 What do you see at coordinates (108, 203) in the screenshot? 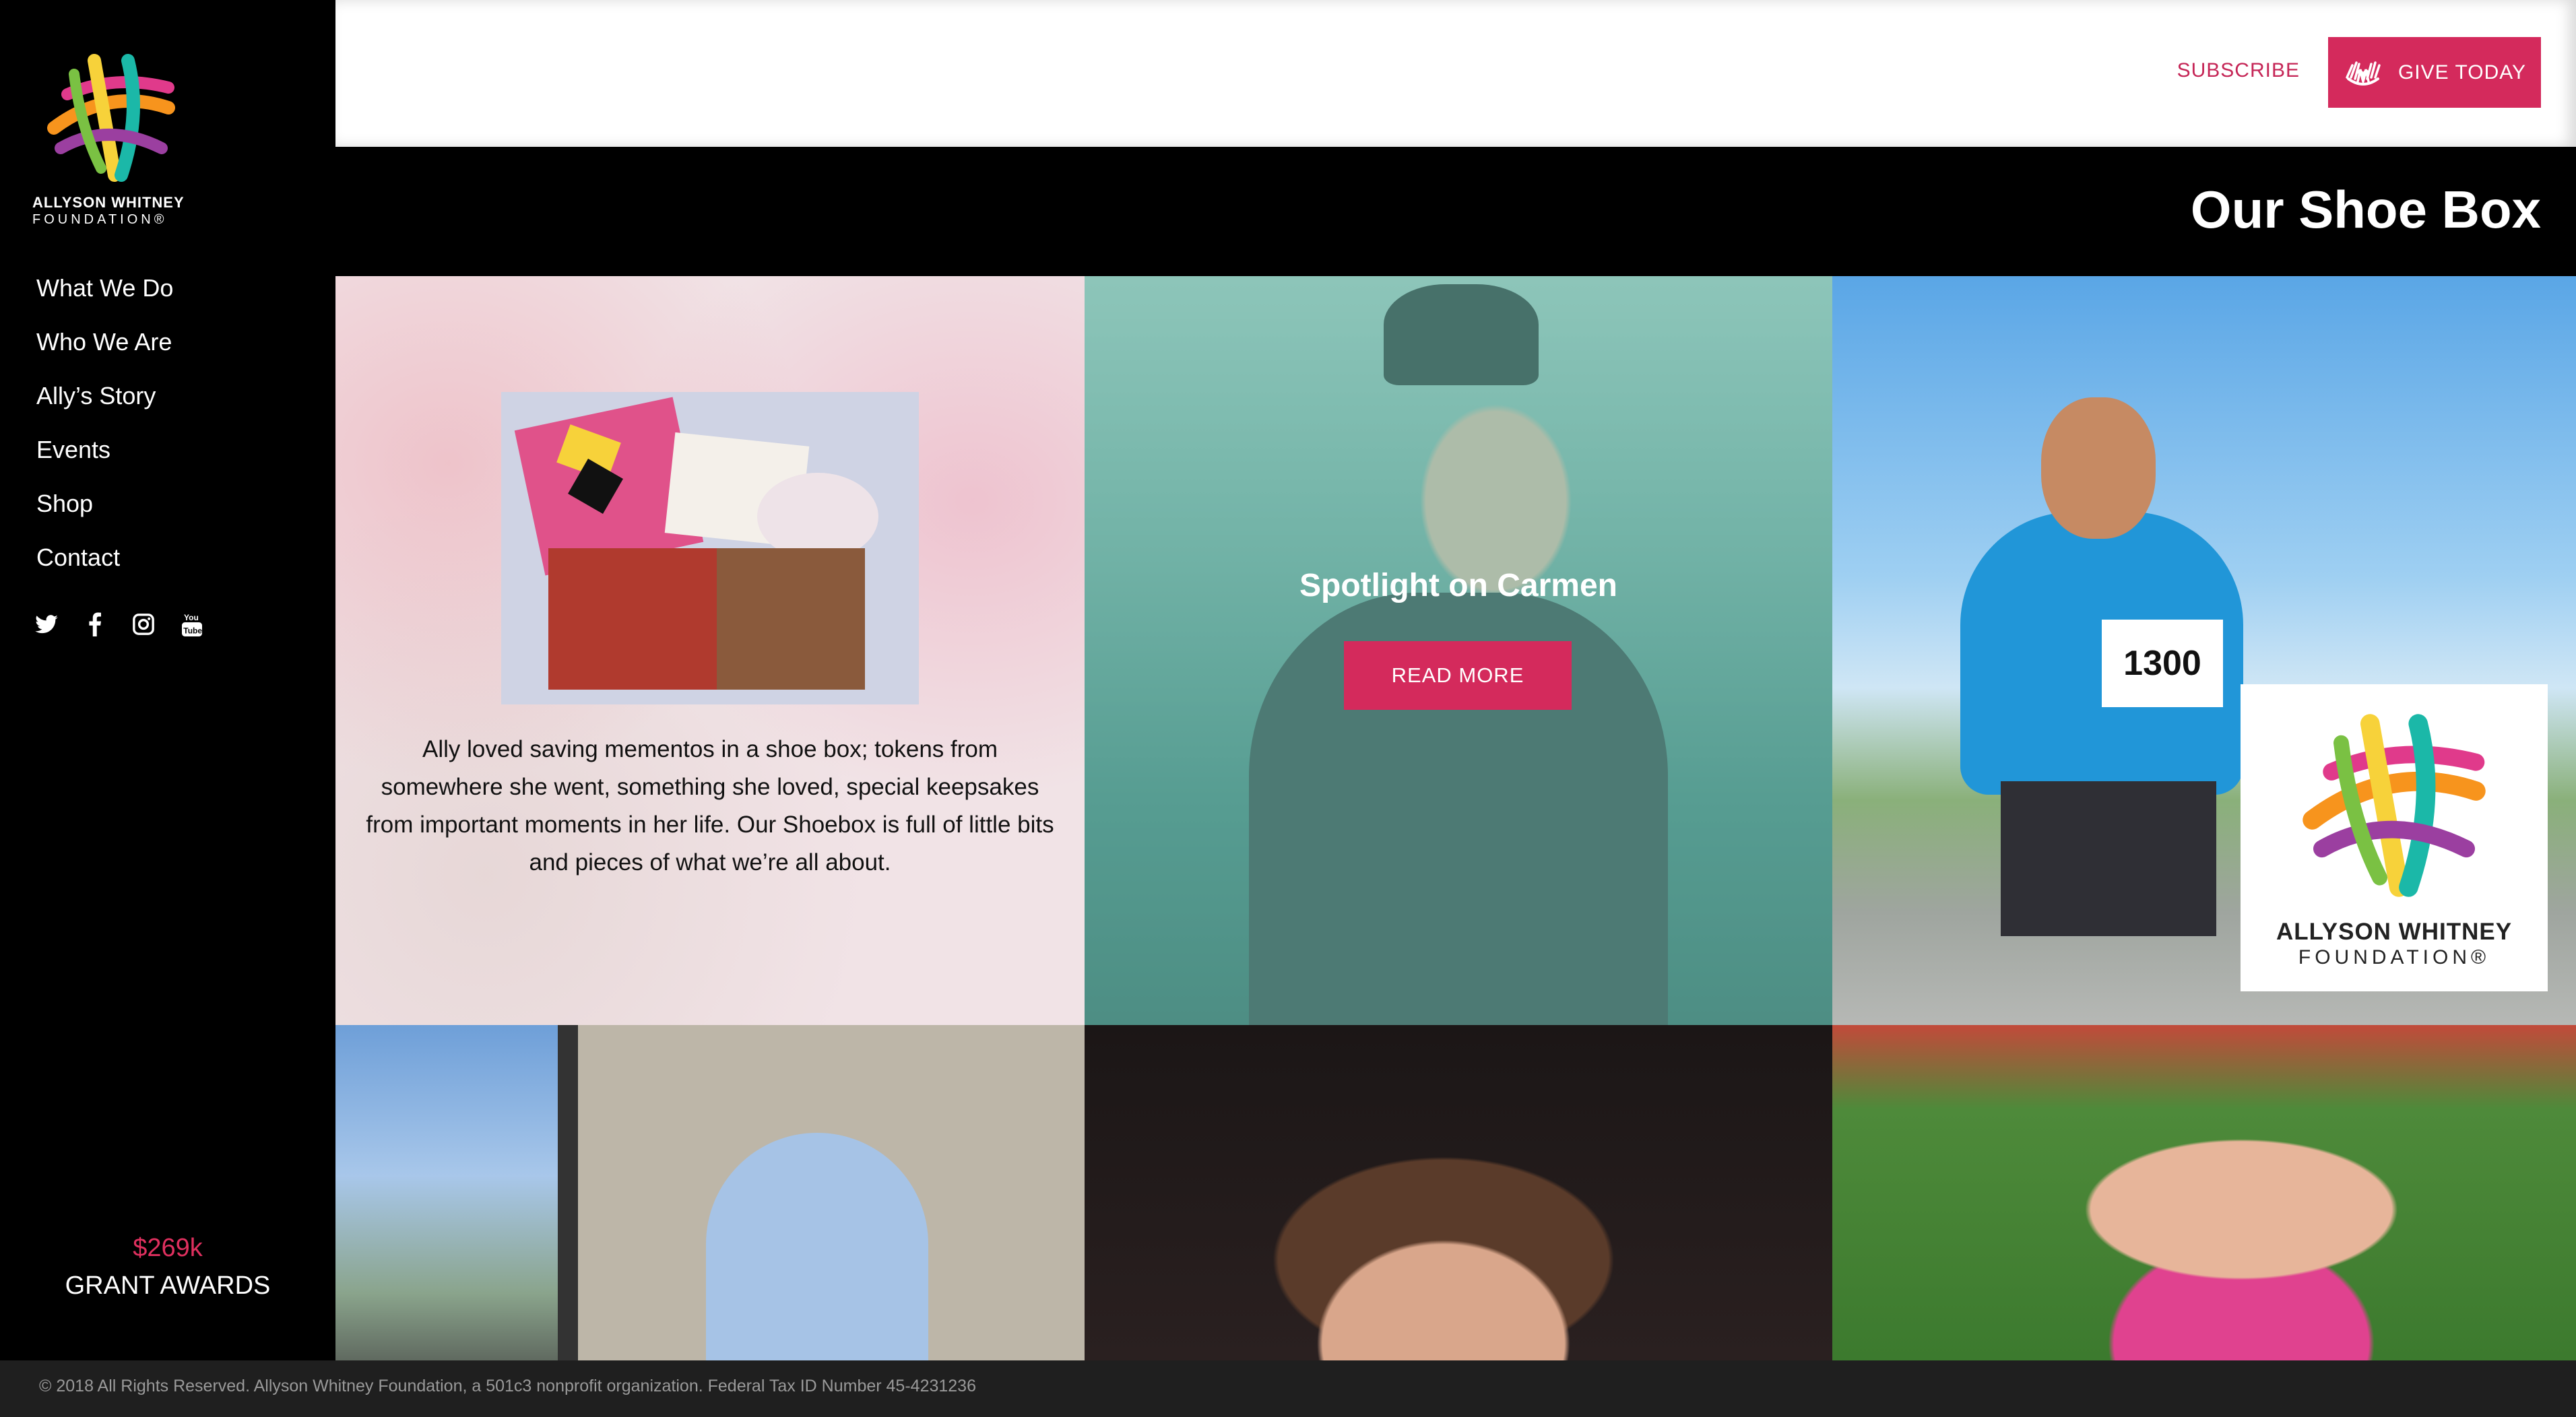
I see `logo-name-line1: ALLYSON WHITNEY` at bounding box center [108, 203].